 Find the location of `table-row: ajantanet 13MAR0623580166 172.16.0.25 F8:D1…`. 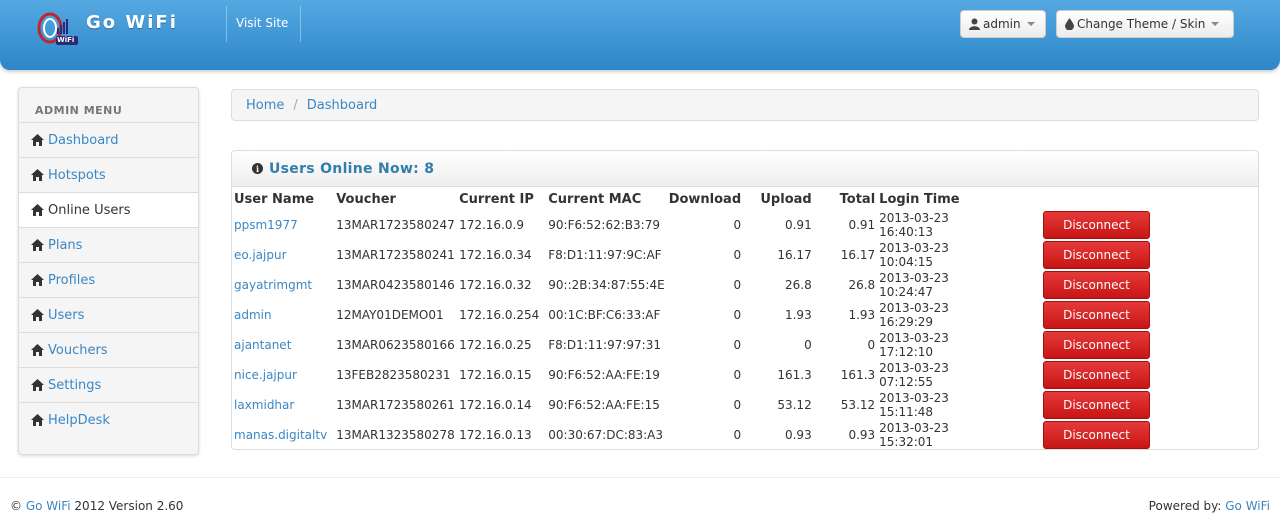

table-row: ajantanet 13MAR0623580166 172.16.0.25 F8:D1… is located at coordinates (692, 345).